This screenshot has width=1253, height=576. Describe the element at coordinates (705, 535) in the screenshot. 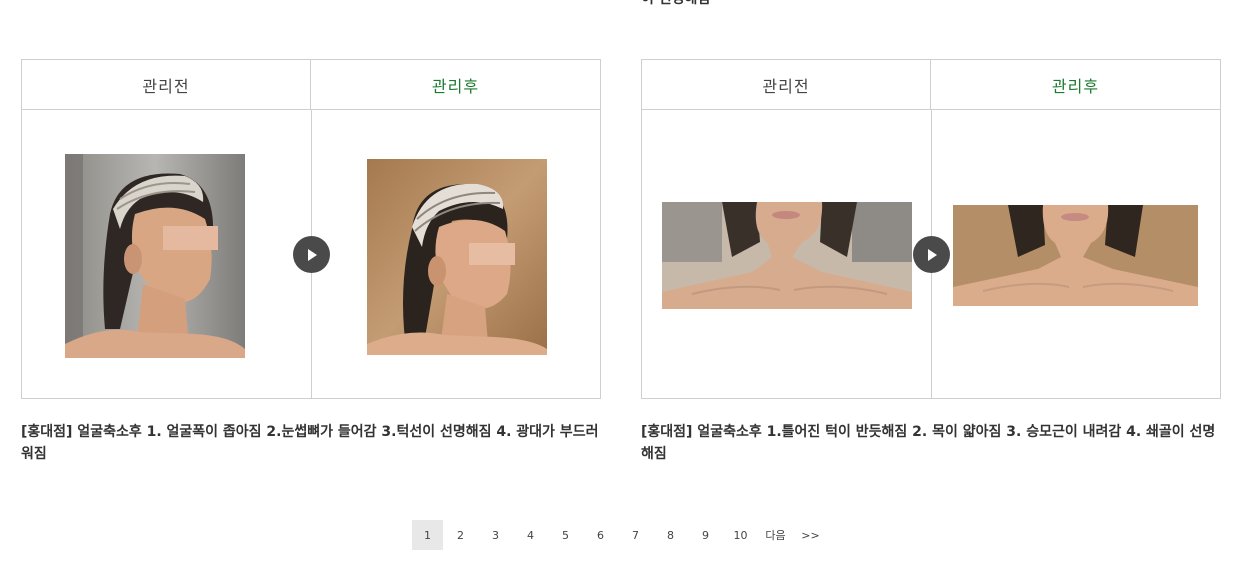

I see `page-9: 9` at that location.